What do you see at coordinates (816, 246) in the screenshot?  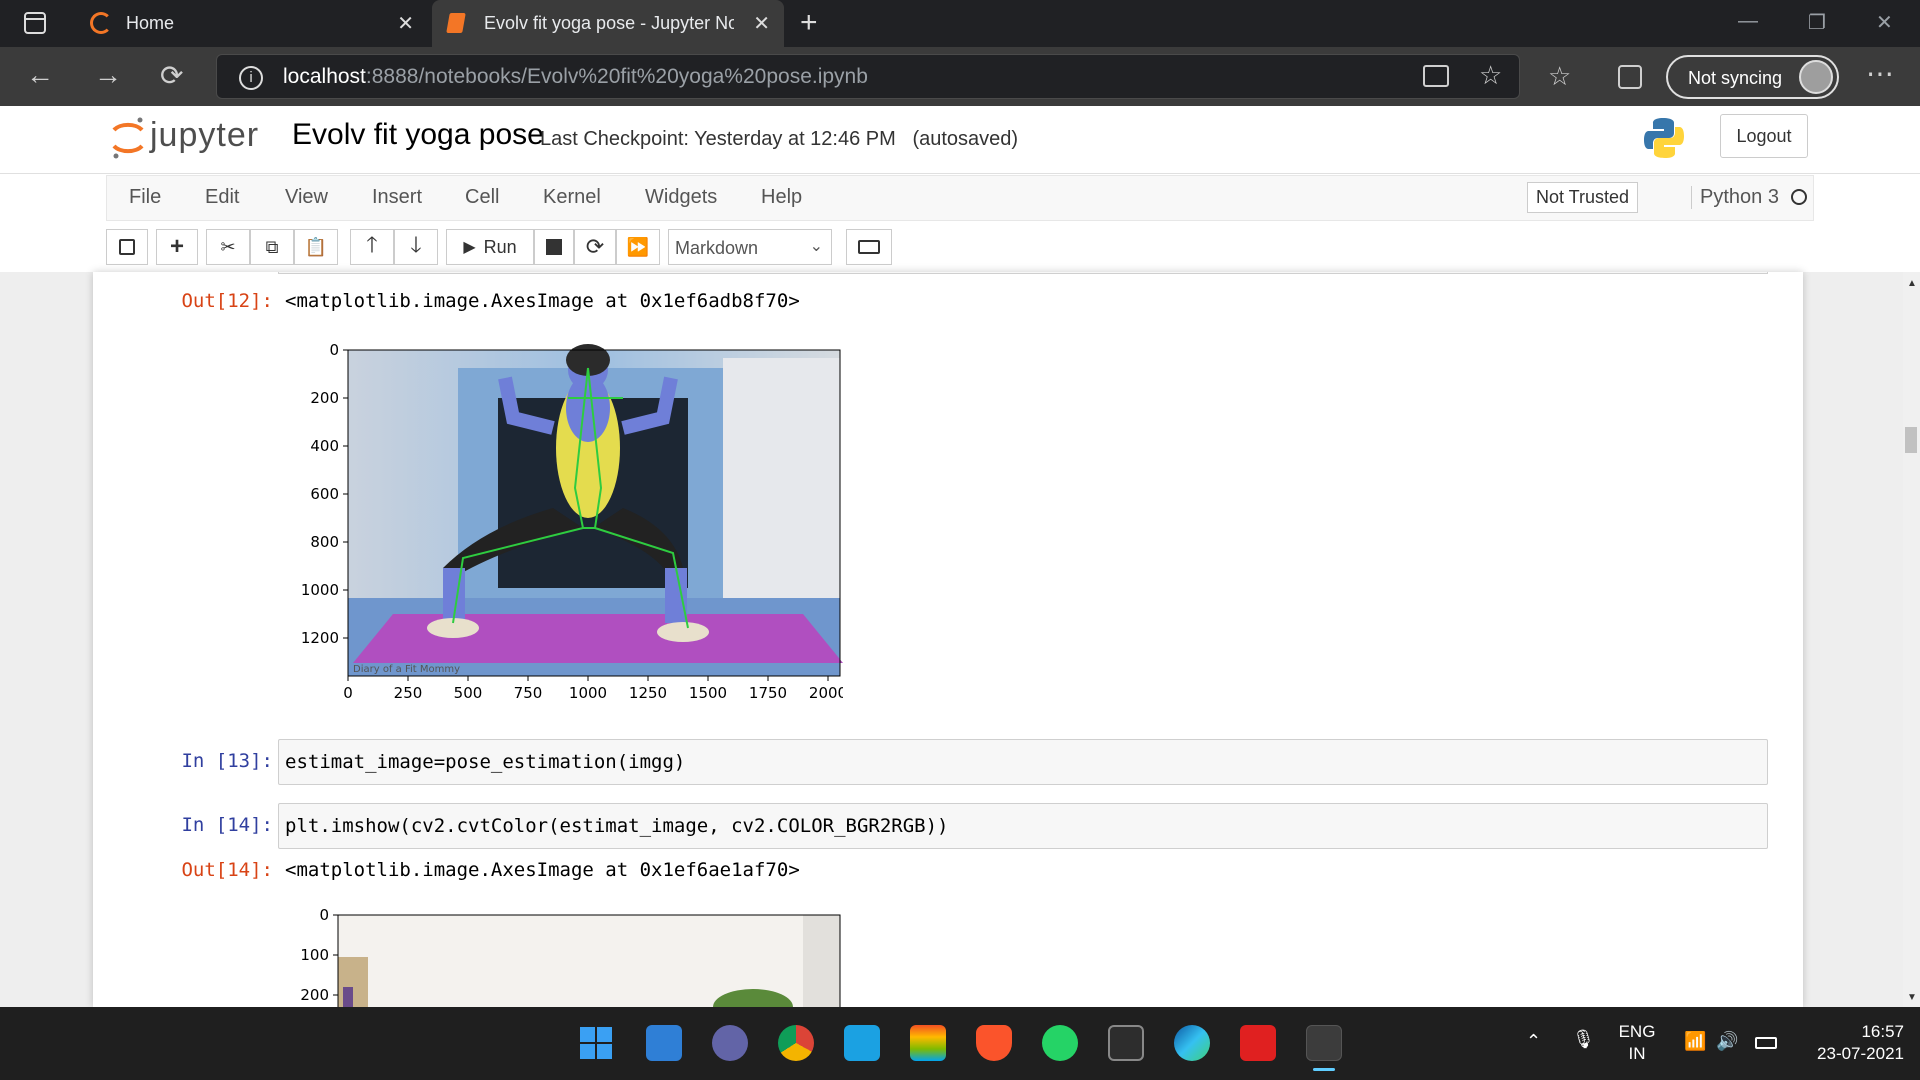 I see `chevron-down-icon: ⌄` at bounding box center [816, 246].